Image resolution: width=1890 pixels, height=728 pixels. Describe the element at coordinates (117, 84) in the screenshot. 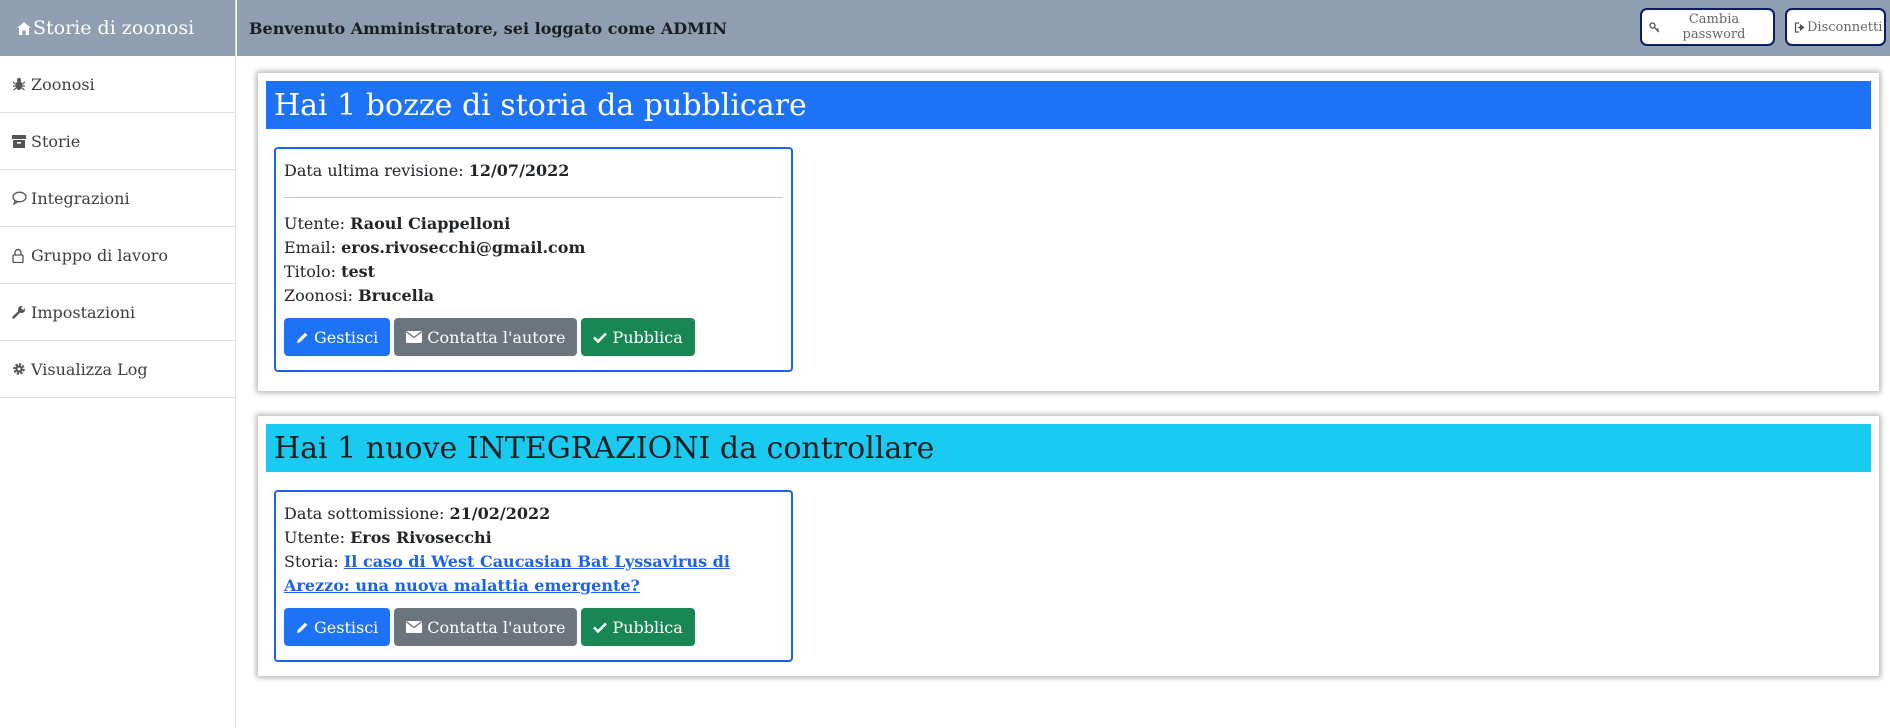

I see `sidebar-item-zoonosi: Zoonosi` at that location.